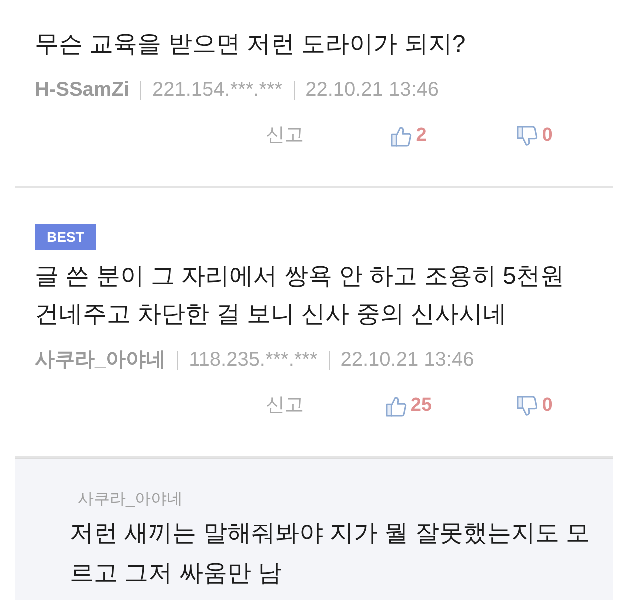  I want to click on ip-address: 221.154.***.***, so click(217, 90).